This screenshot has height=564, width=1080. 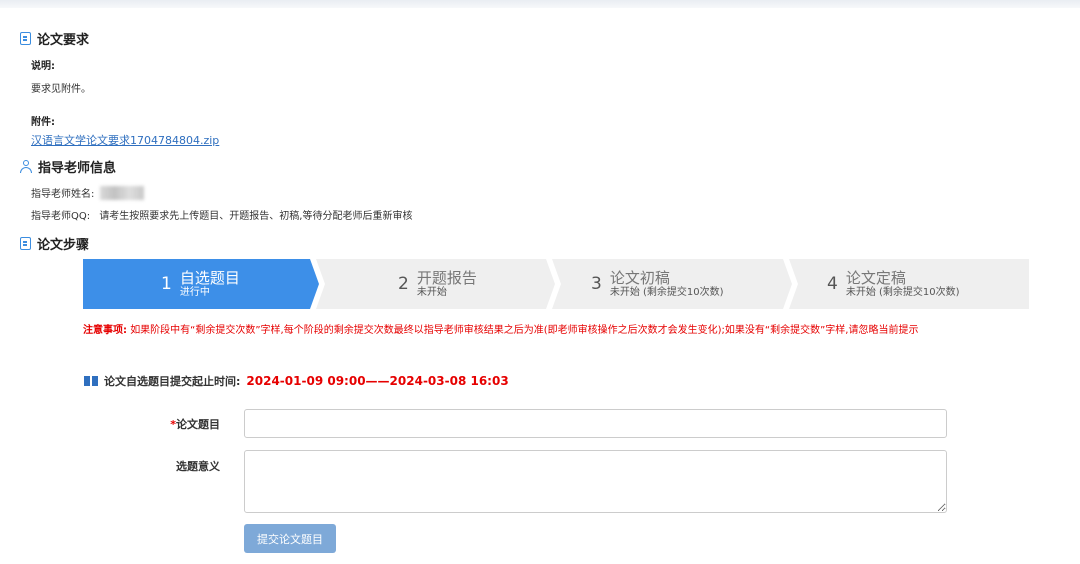 What do you see at coordinates (403, 284) in the screenshot?
I see `step-2-number: 2` at bounding box center [403, 284].